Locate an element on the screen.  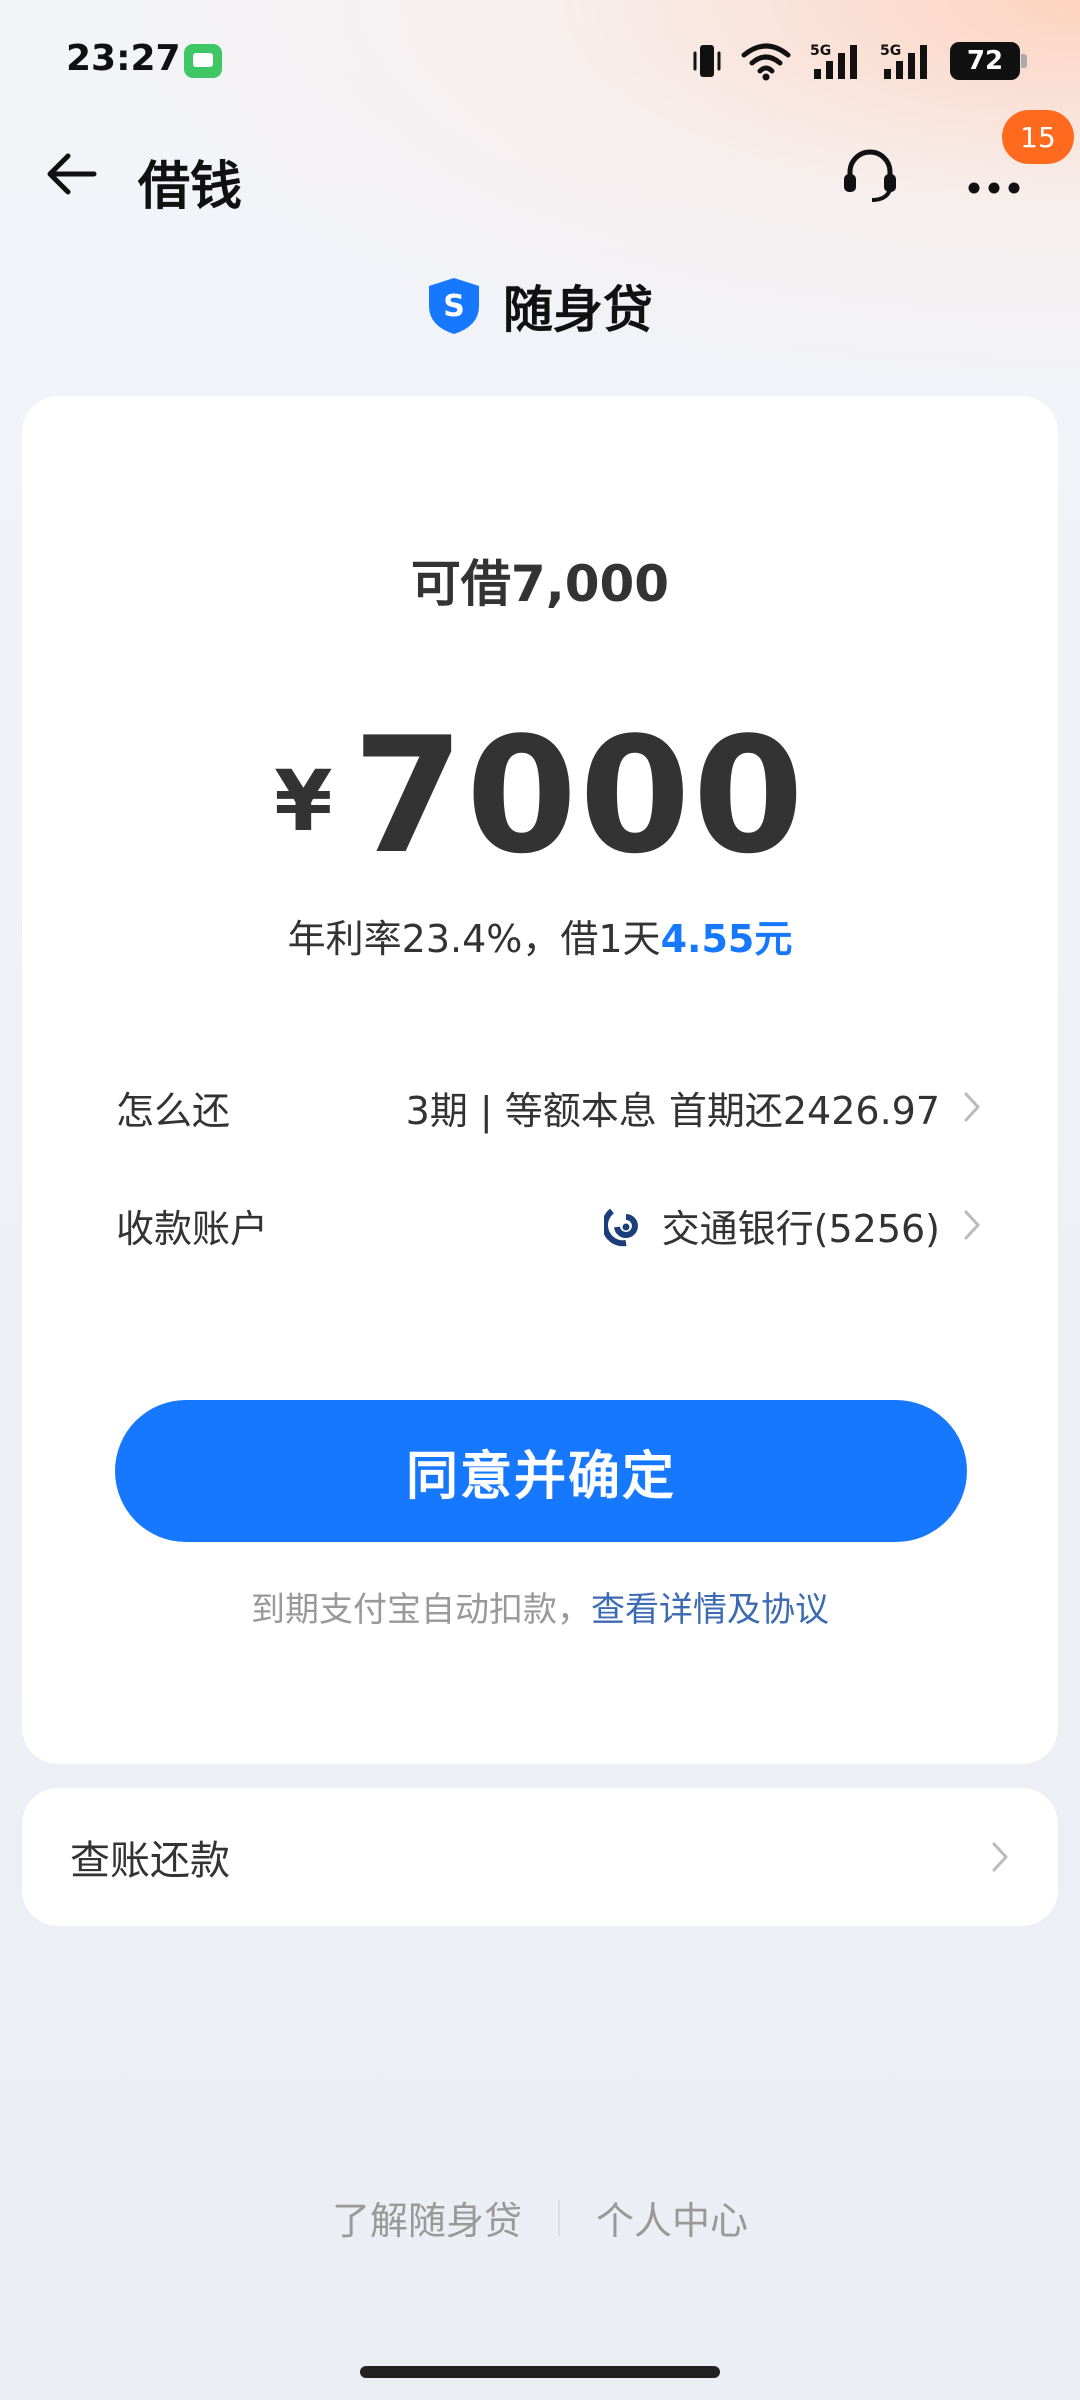
loan-amount: ¥ 7000 is located at coordinates (540, 796).